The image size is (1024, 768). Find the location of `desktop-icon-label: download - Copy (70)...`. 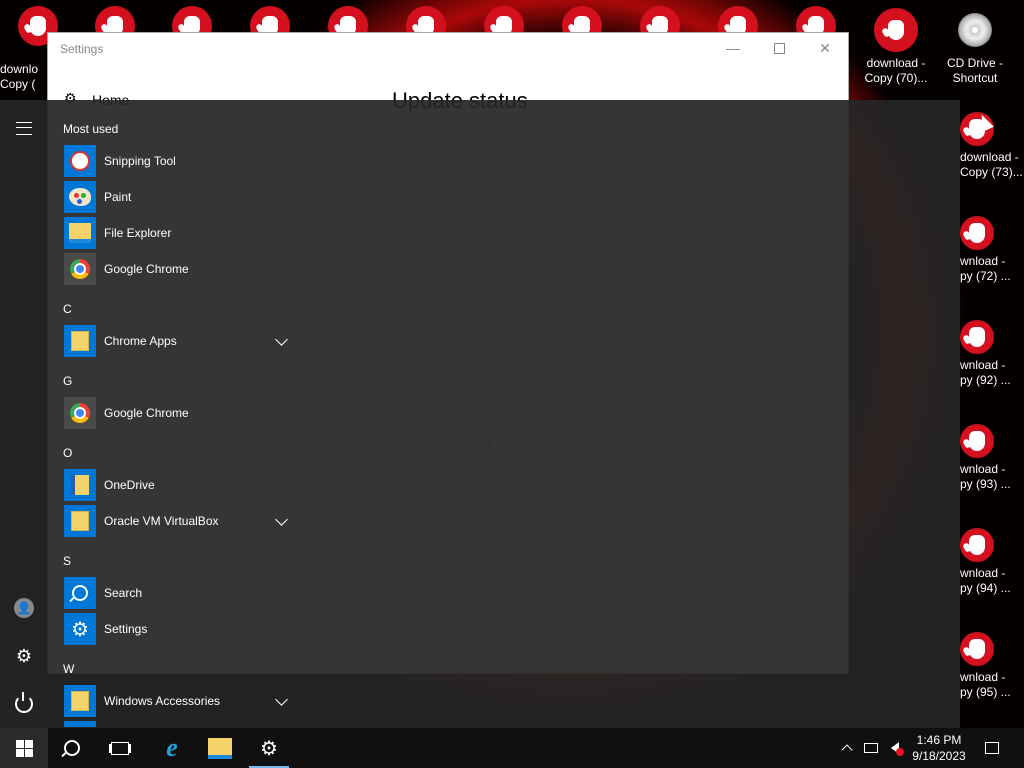

desktop-icon-label: download - Copy (70)... is located at coordinates (896, 70).